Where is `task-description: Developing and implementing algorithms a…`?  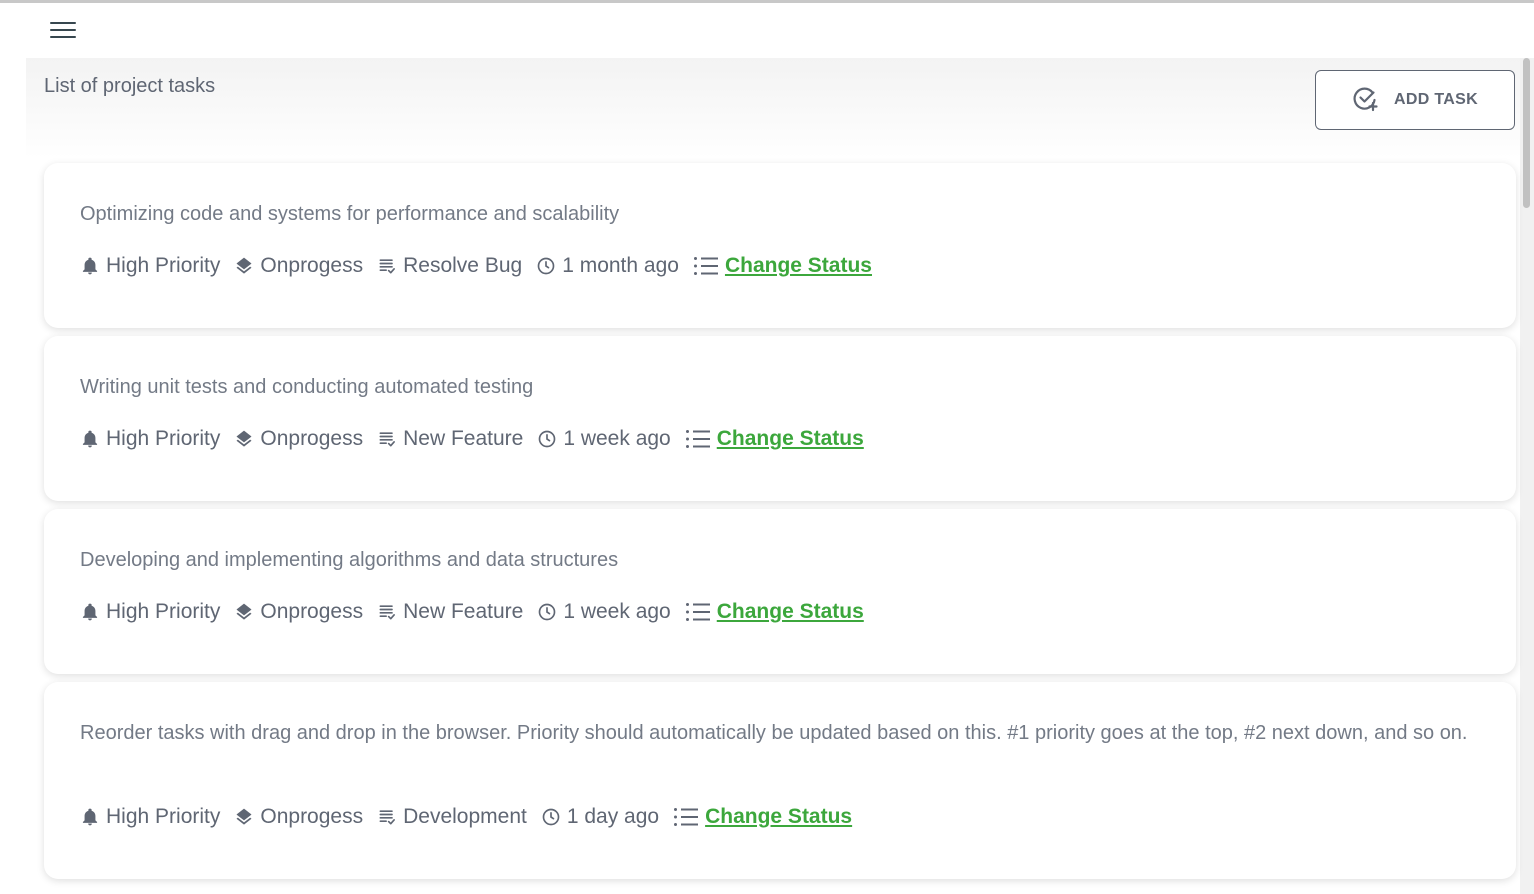
task-description: Developing and implementing algorithms a… is located at coordinates (349, 560).